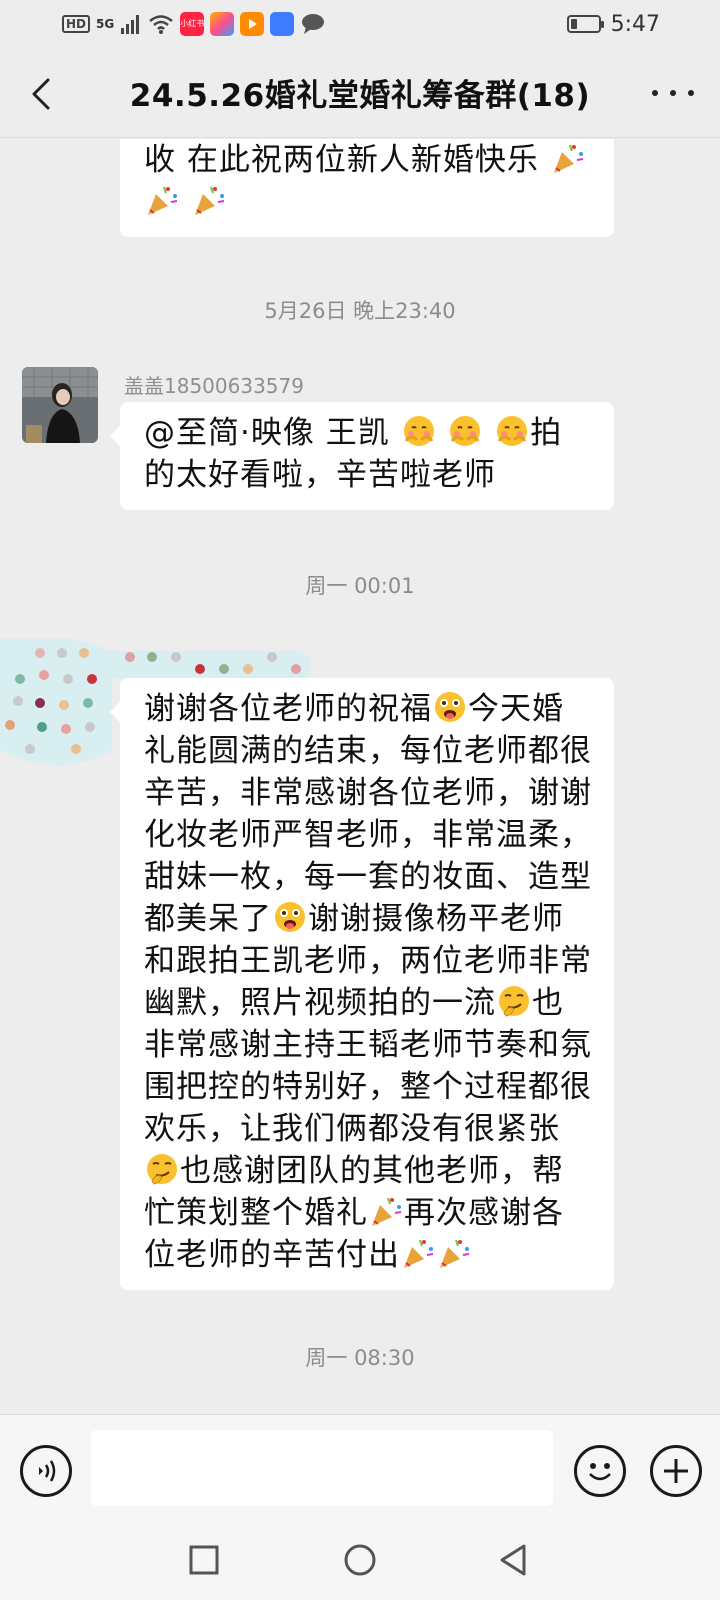  I want to click on back-button, so click(41, 94).